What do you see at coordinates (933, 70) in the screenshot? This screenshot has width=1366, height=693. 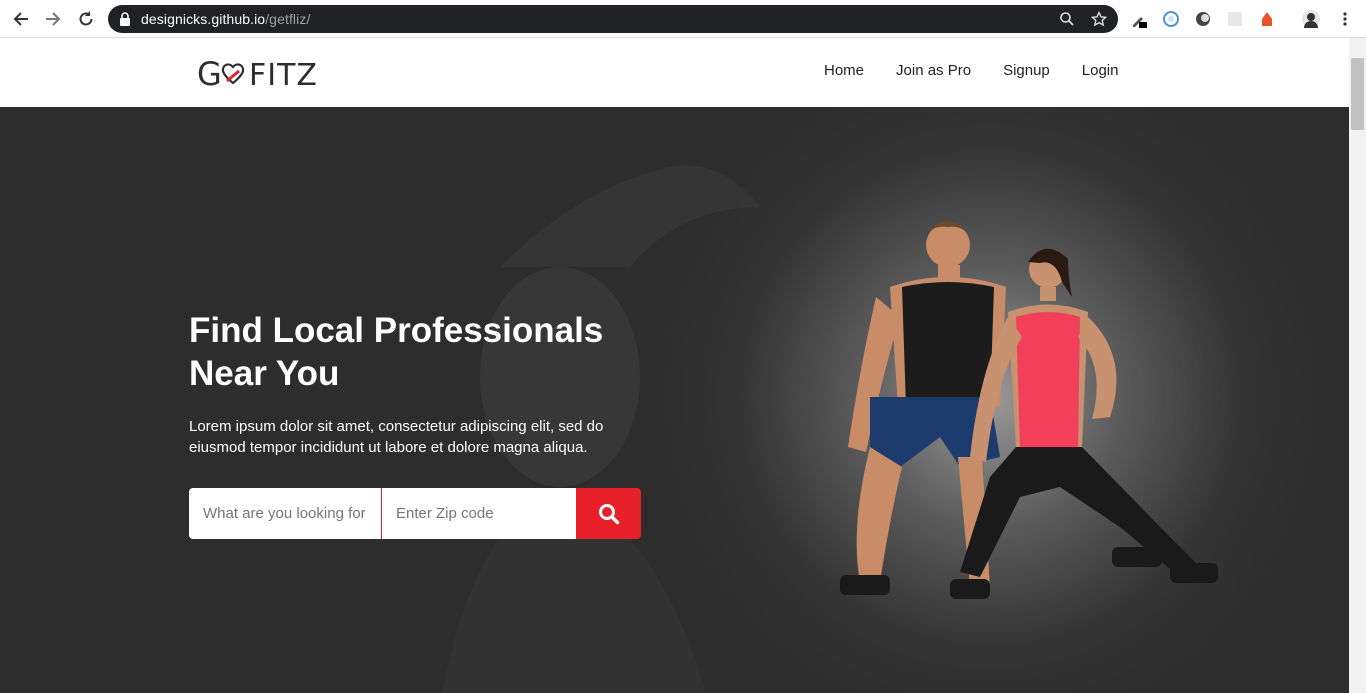 I see `nav-join-as-pro: Join as Pro` at bounding box center [933, 70].